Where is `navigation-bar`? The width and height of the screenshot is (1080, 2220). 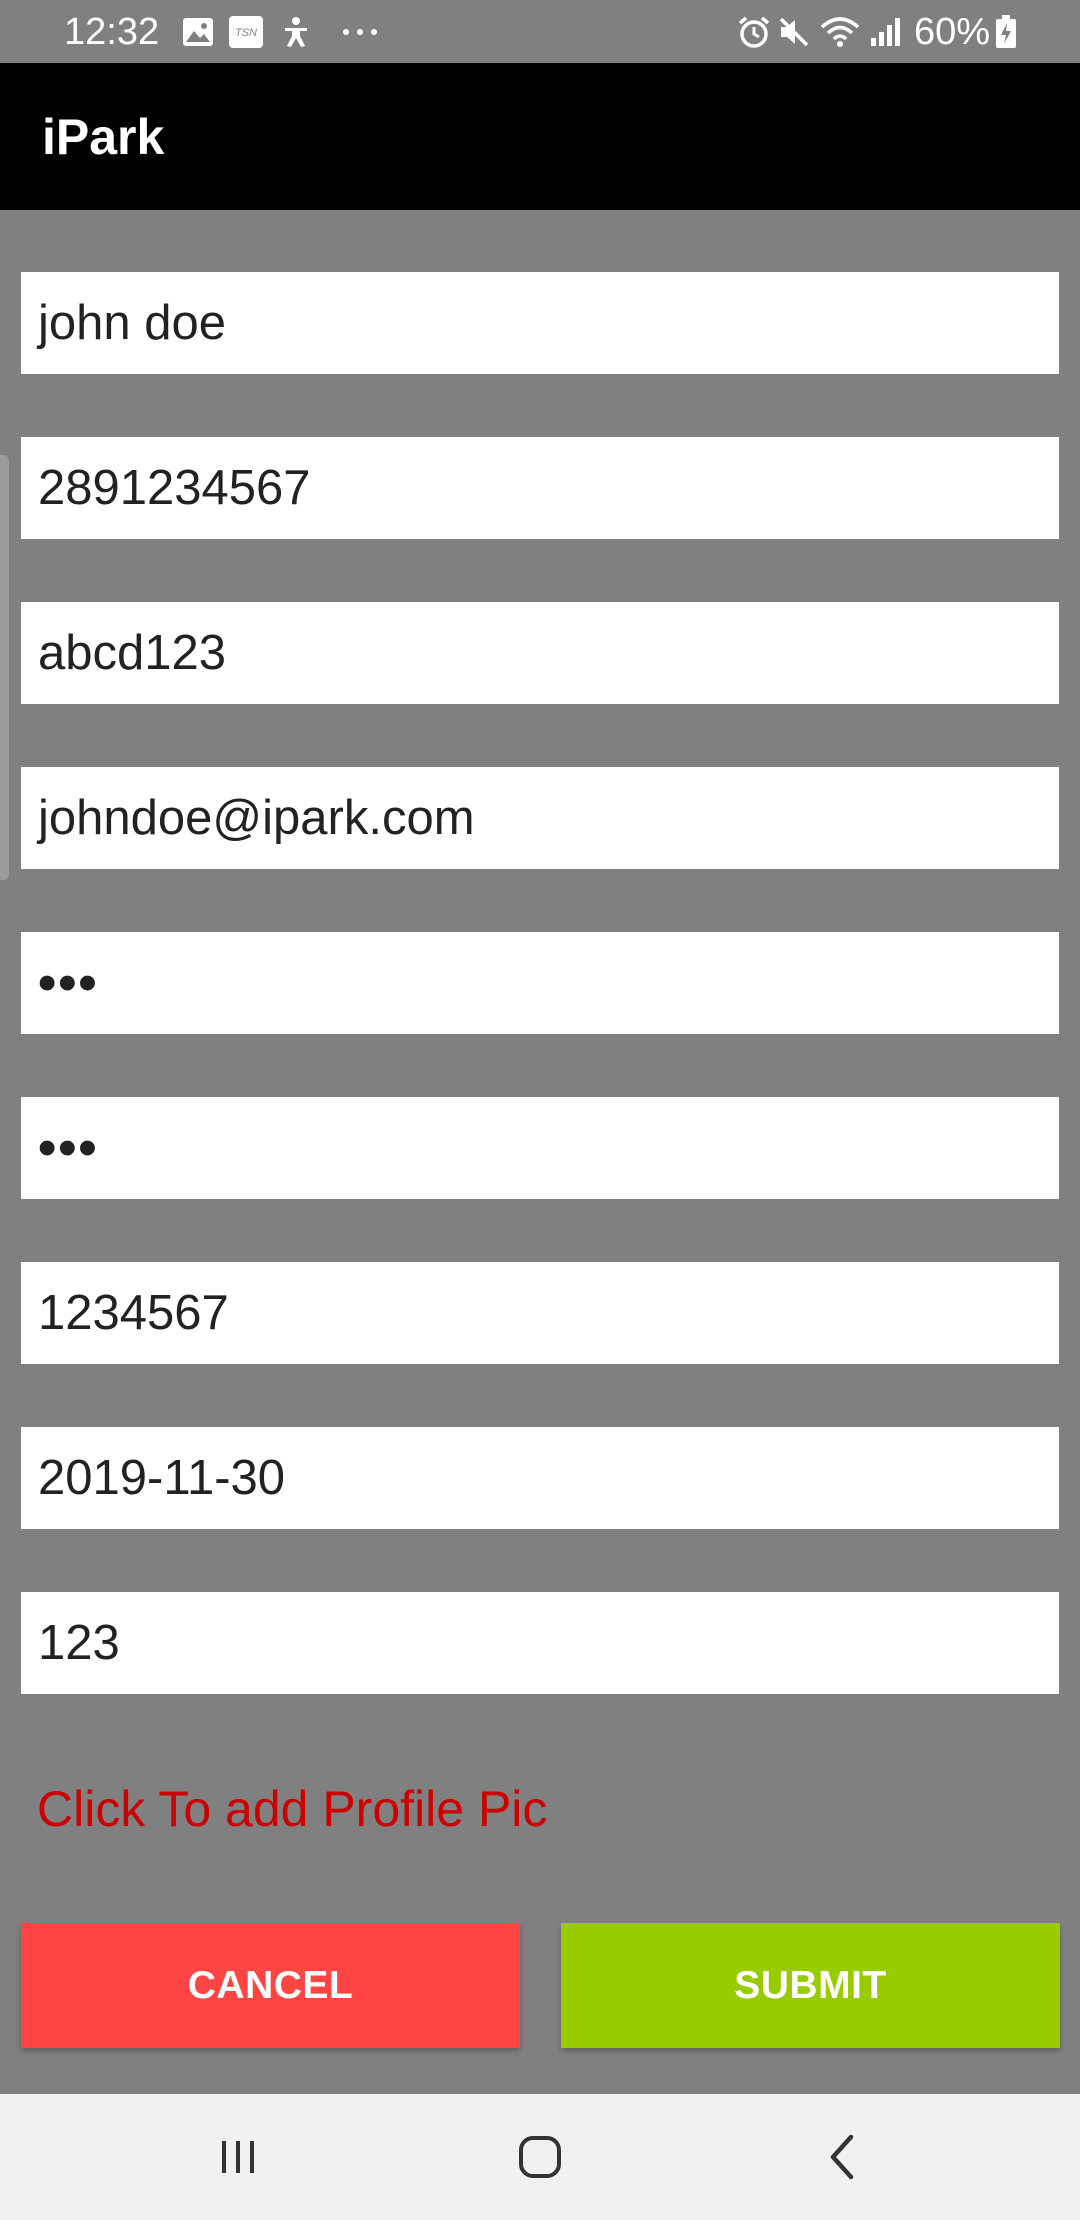
navigation-bar is located at coordinates (540, 2157).